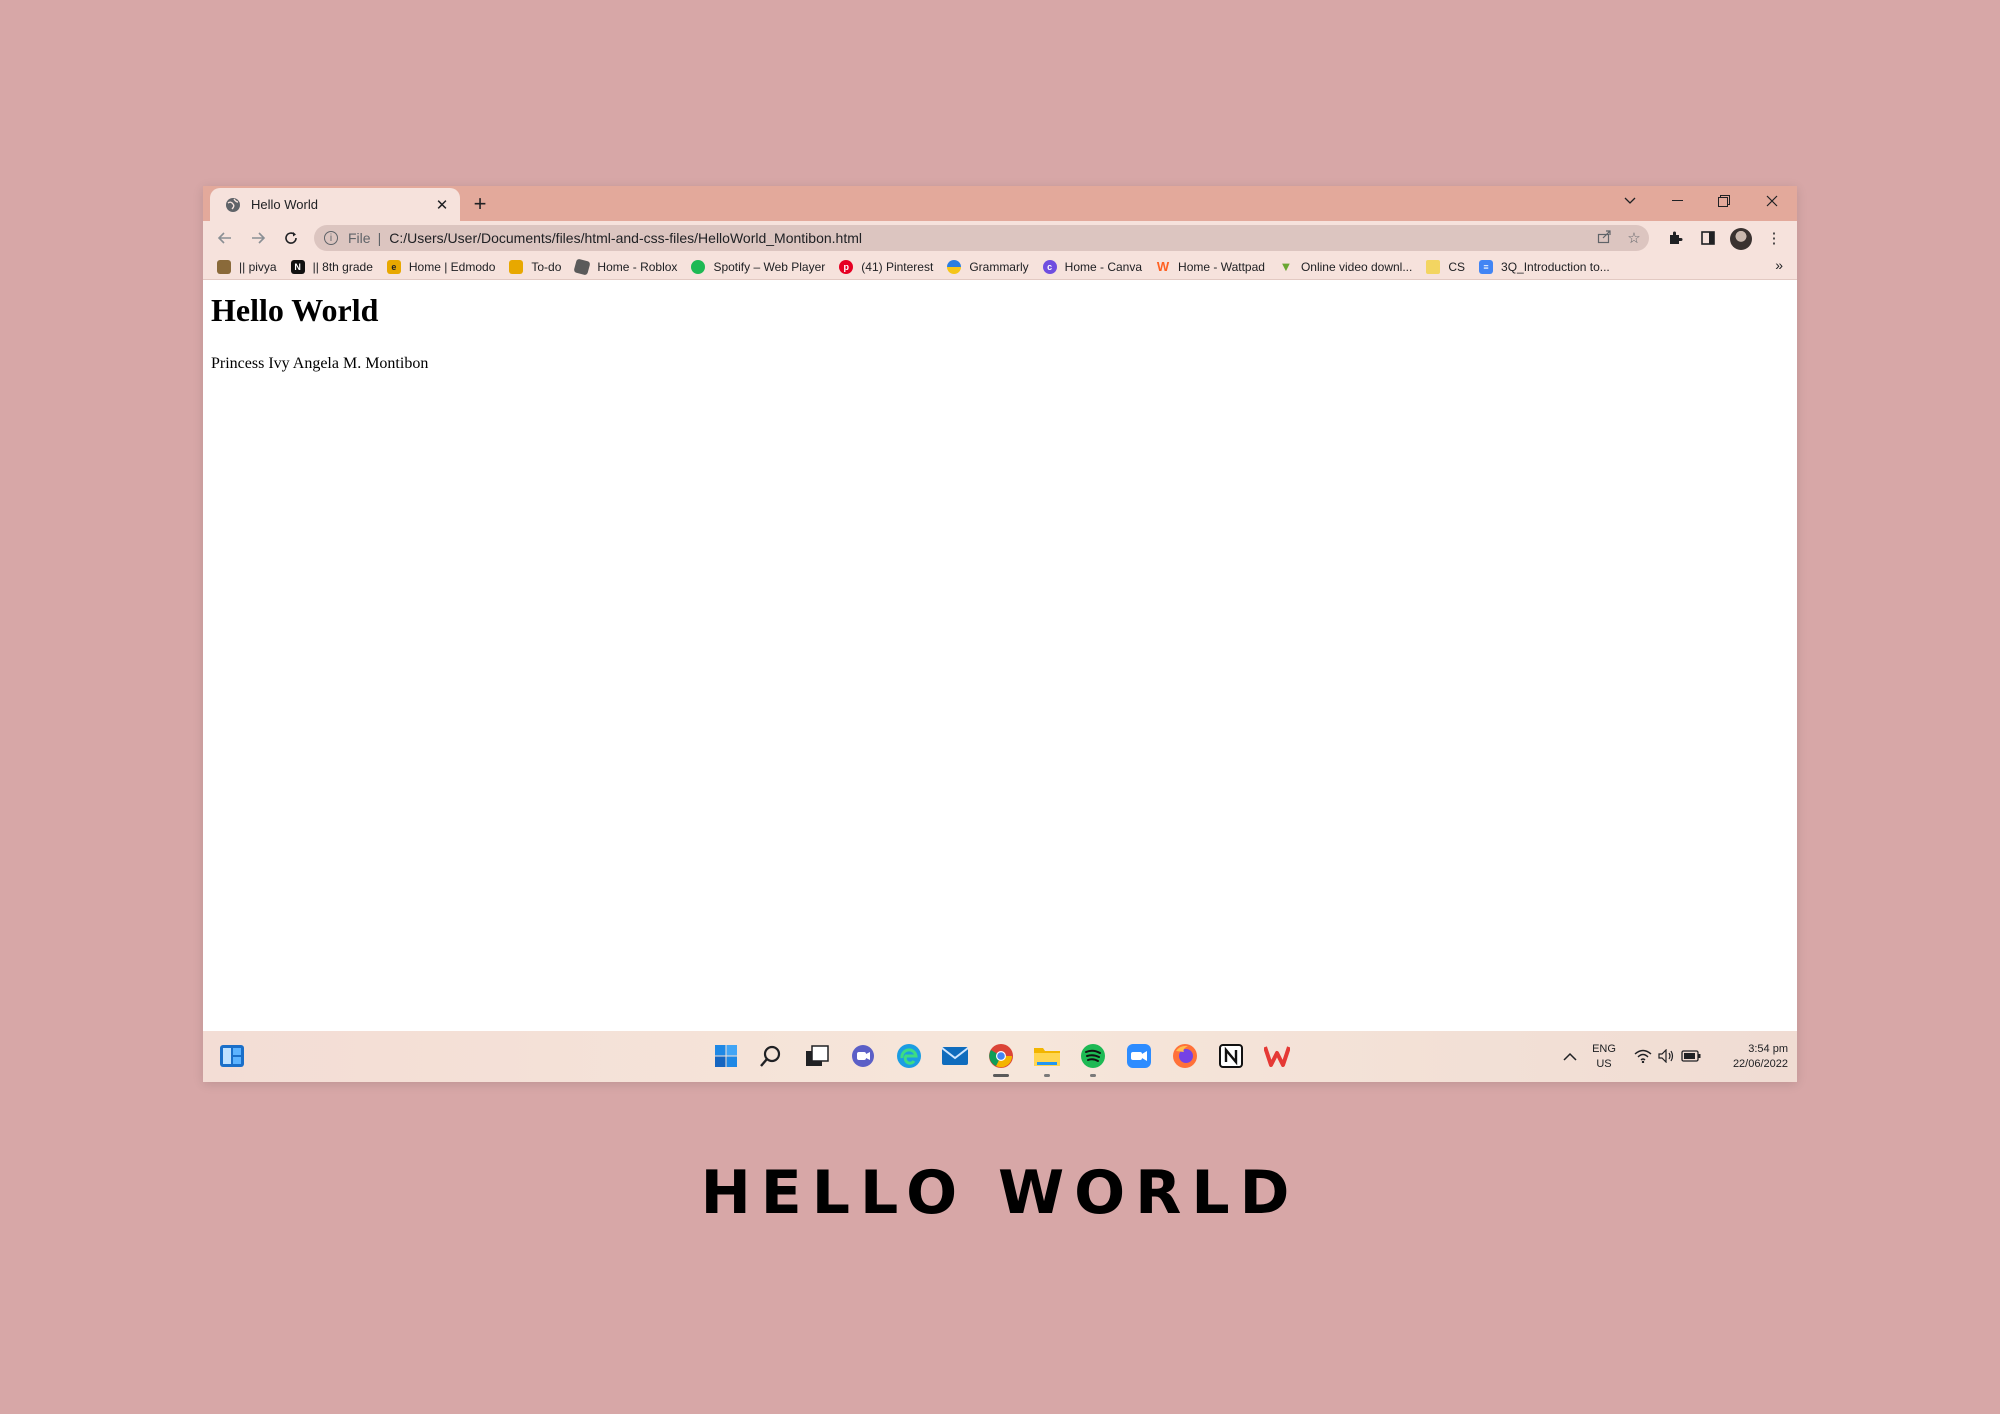 Image resolution: width=2000 pixels, height=1414 pixels. Describe the element at coordinates (954, 266) in the screenshot. I see `grammarly-icon` at that location.